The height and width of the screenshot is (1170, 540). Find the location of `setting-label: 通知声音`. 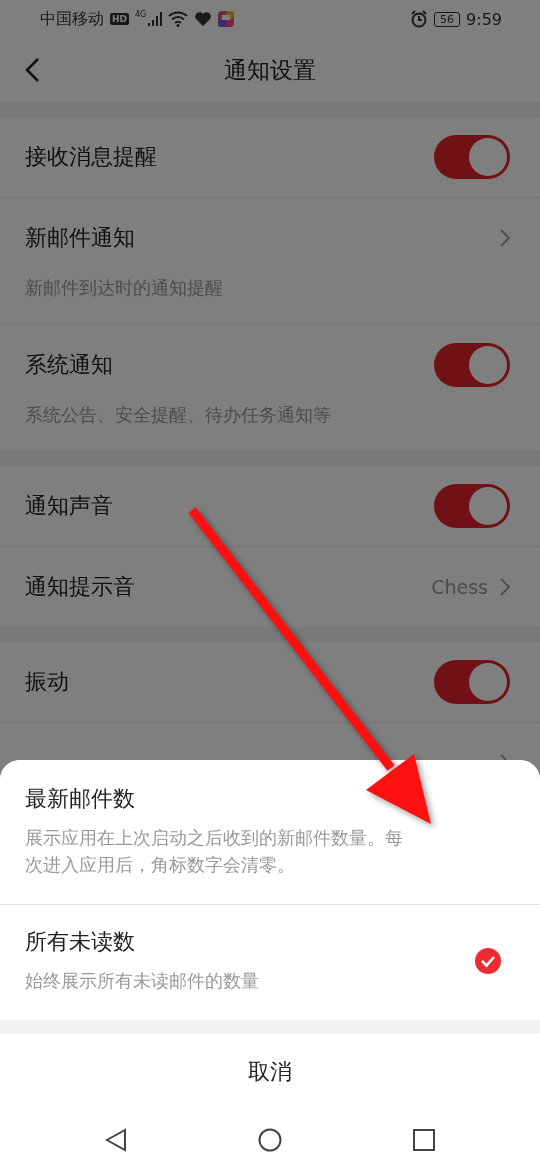

setting-label: 通知声音 is located at coordinates (69, 506).